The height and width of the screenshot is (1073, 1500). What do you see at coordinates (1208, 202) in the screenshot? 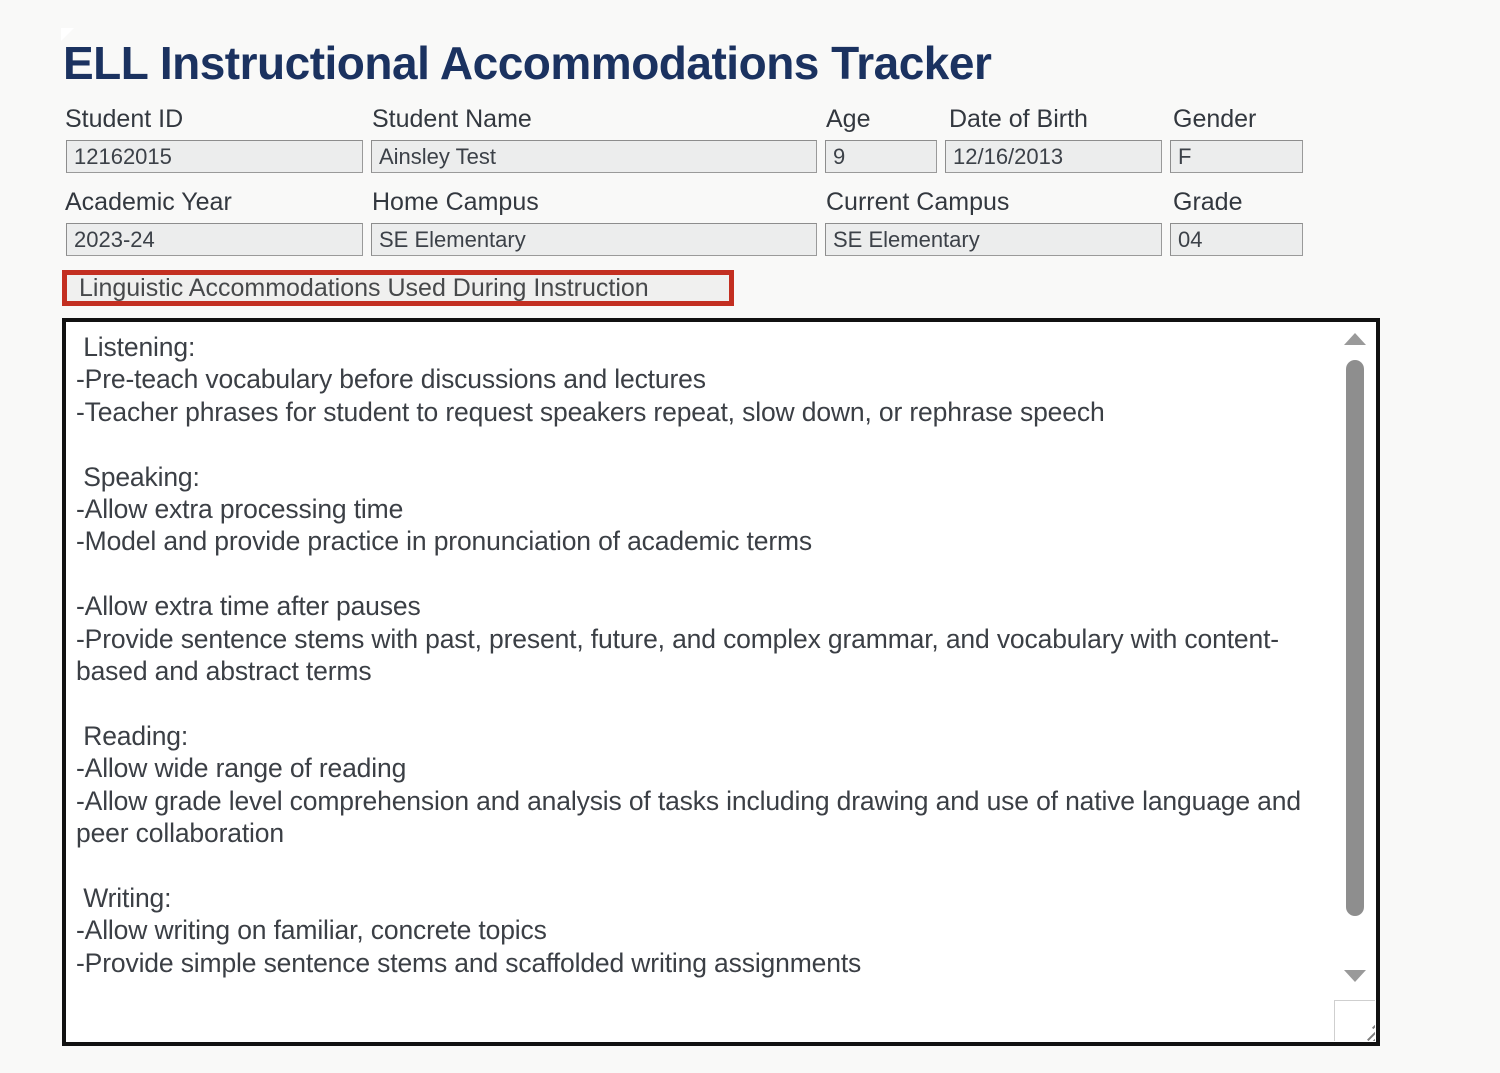
I see `label-grade: Grade` at bounding box center [1208, 202].